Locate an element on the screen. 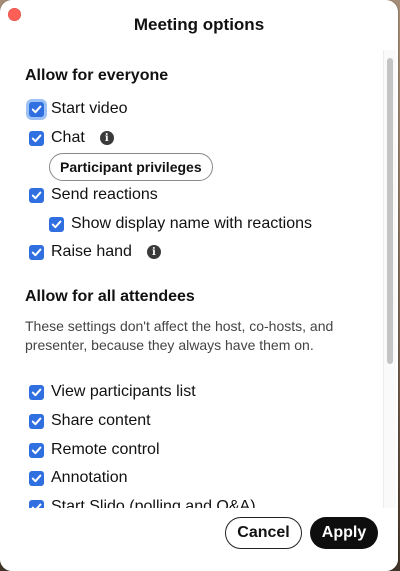 Image resolution: width=400 pixels, height=571 pixels. option-remote-control: Remote control is located at coordinates (94, 450).